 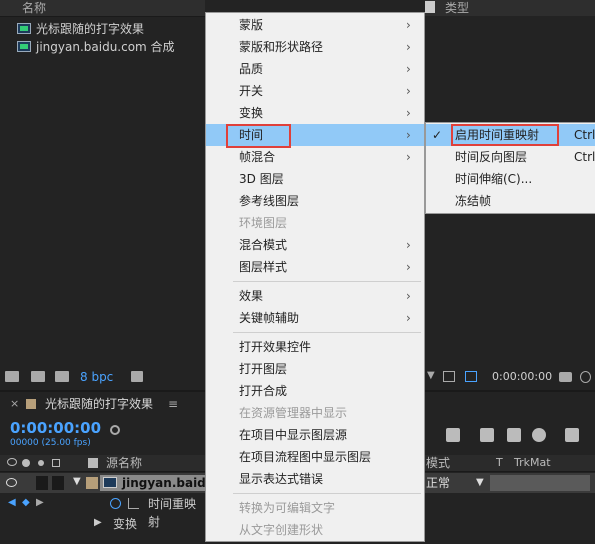 What do you see at coordinates (585, 377) in the screenshot?
I see `show-snapshot-icon` at bounding box center [585, 377].